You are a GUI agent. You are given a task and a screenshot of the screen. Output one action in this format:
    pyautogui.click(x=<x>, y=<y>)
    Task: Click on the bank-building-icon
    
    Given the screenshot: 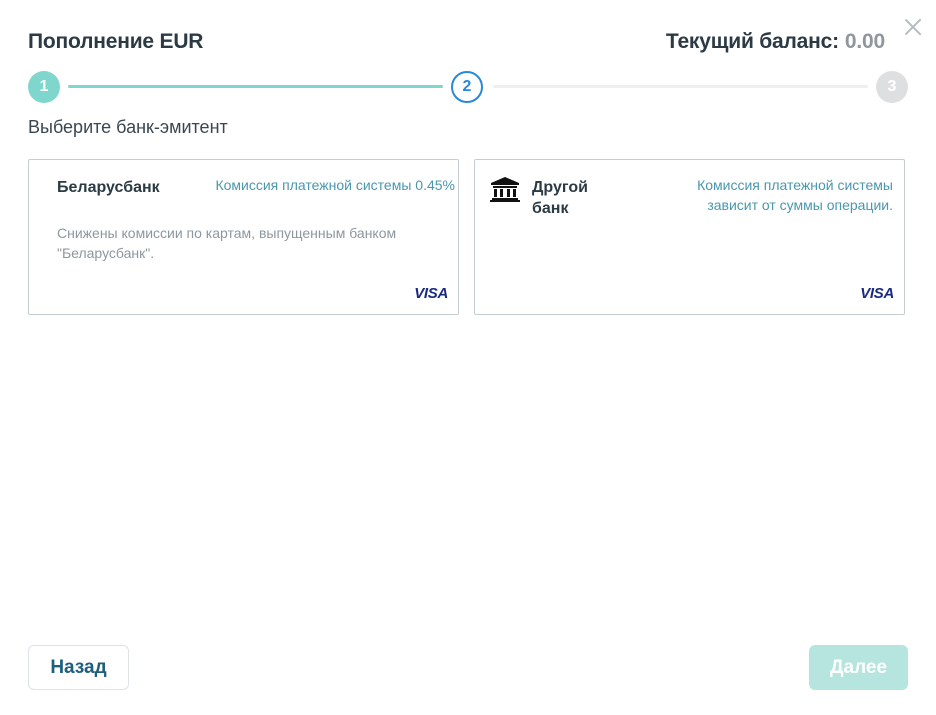 What is the action you would take?
    pyautogui.click(x=505, y=189)
    